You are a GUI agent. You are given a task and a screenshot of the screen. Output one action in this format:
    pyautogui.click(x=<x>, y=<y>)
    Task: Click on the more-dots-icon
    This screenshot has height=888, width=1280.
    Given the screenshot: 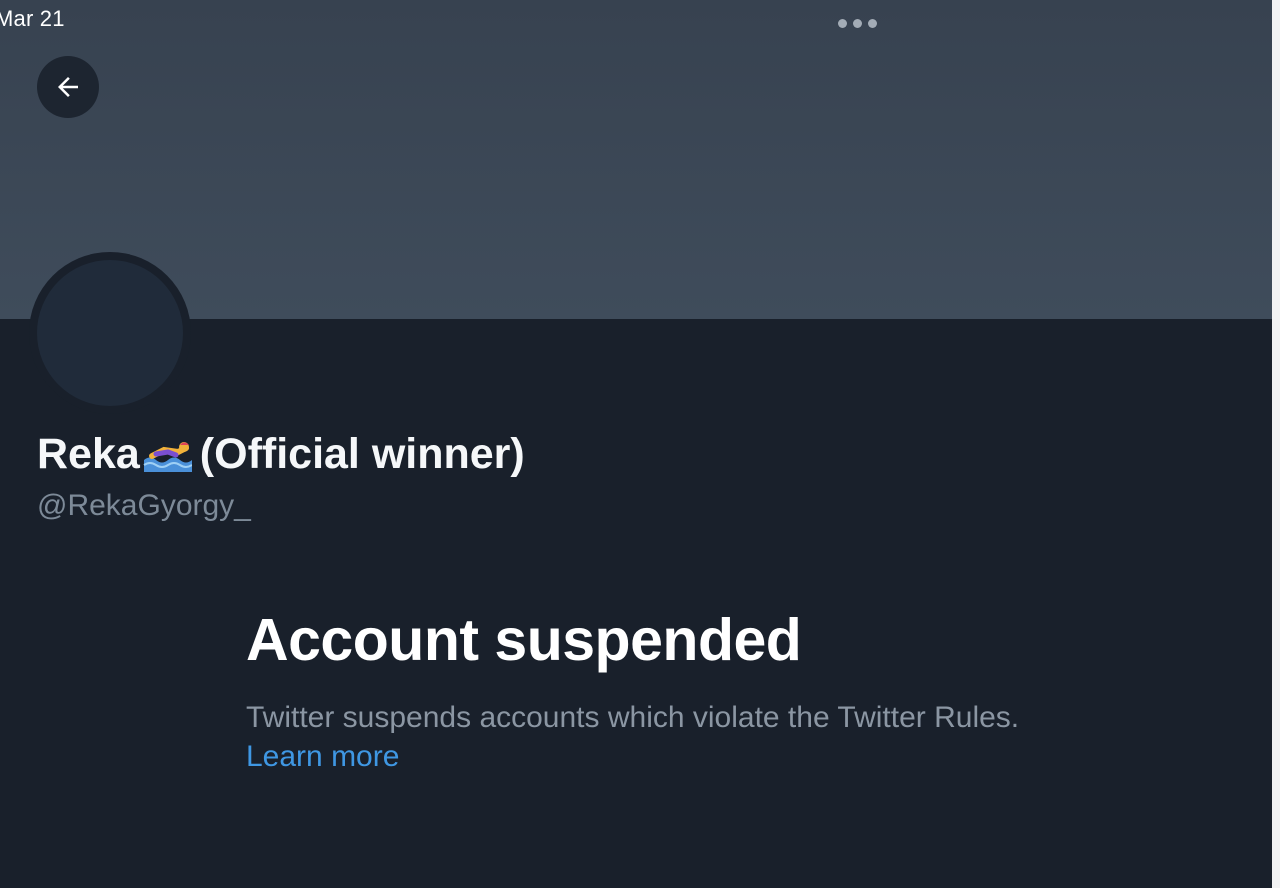 What is the action you would take?
    pyautogui.click(x=857, y=23)
    